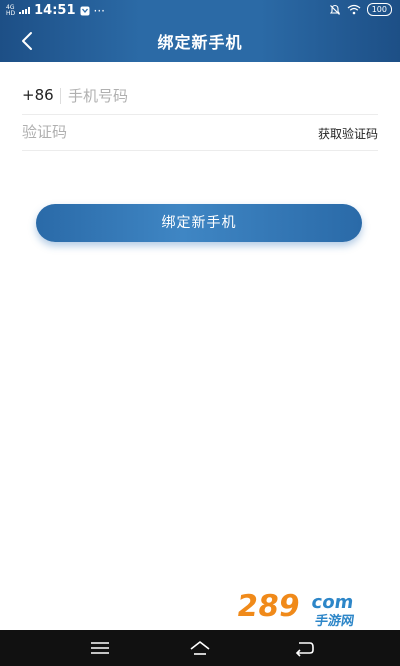 The width and height of the screenshot is (400, 666). I want to click on network-indicator: 4G HD, so click(11, 10).